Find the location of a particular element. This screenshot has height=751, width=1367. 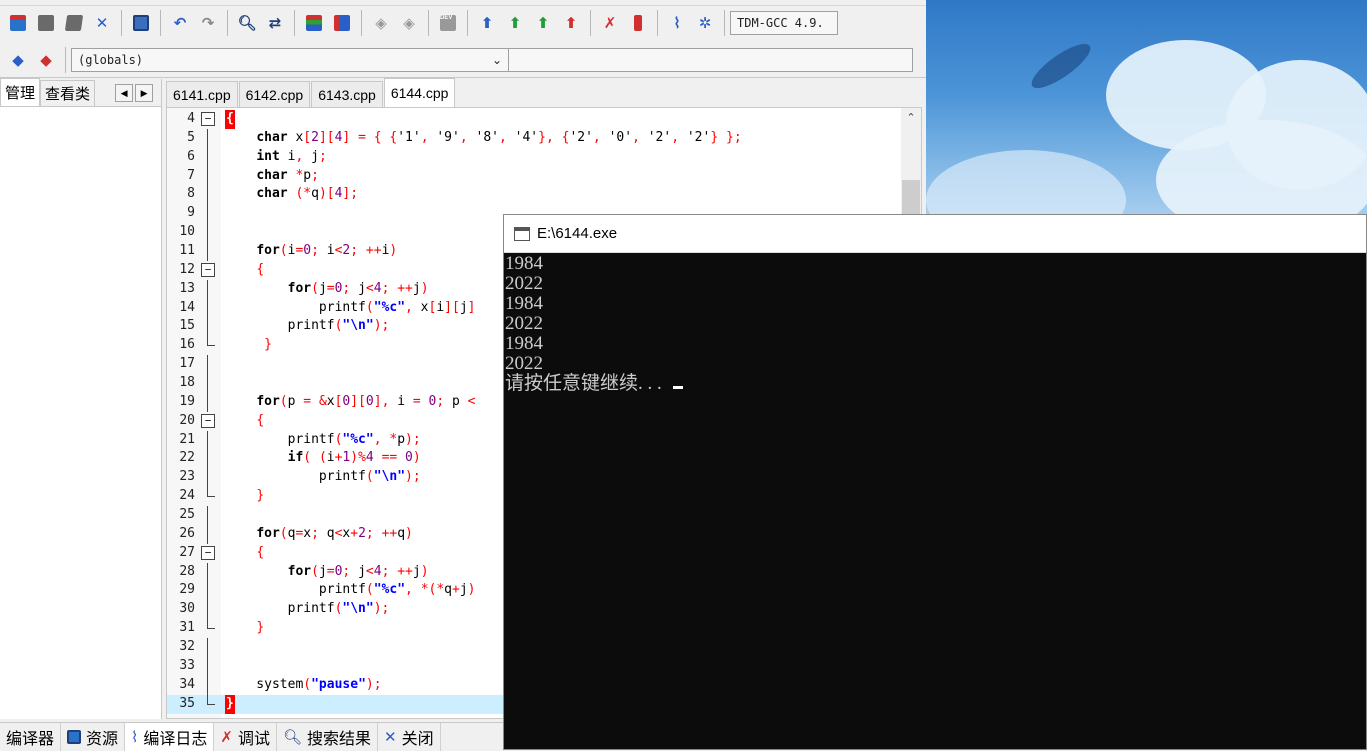

indent-icon is located at coordinates (314, 23).